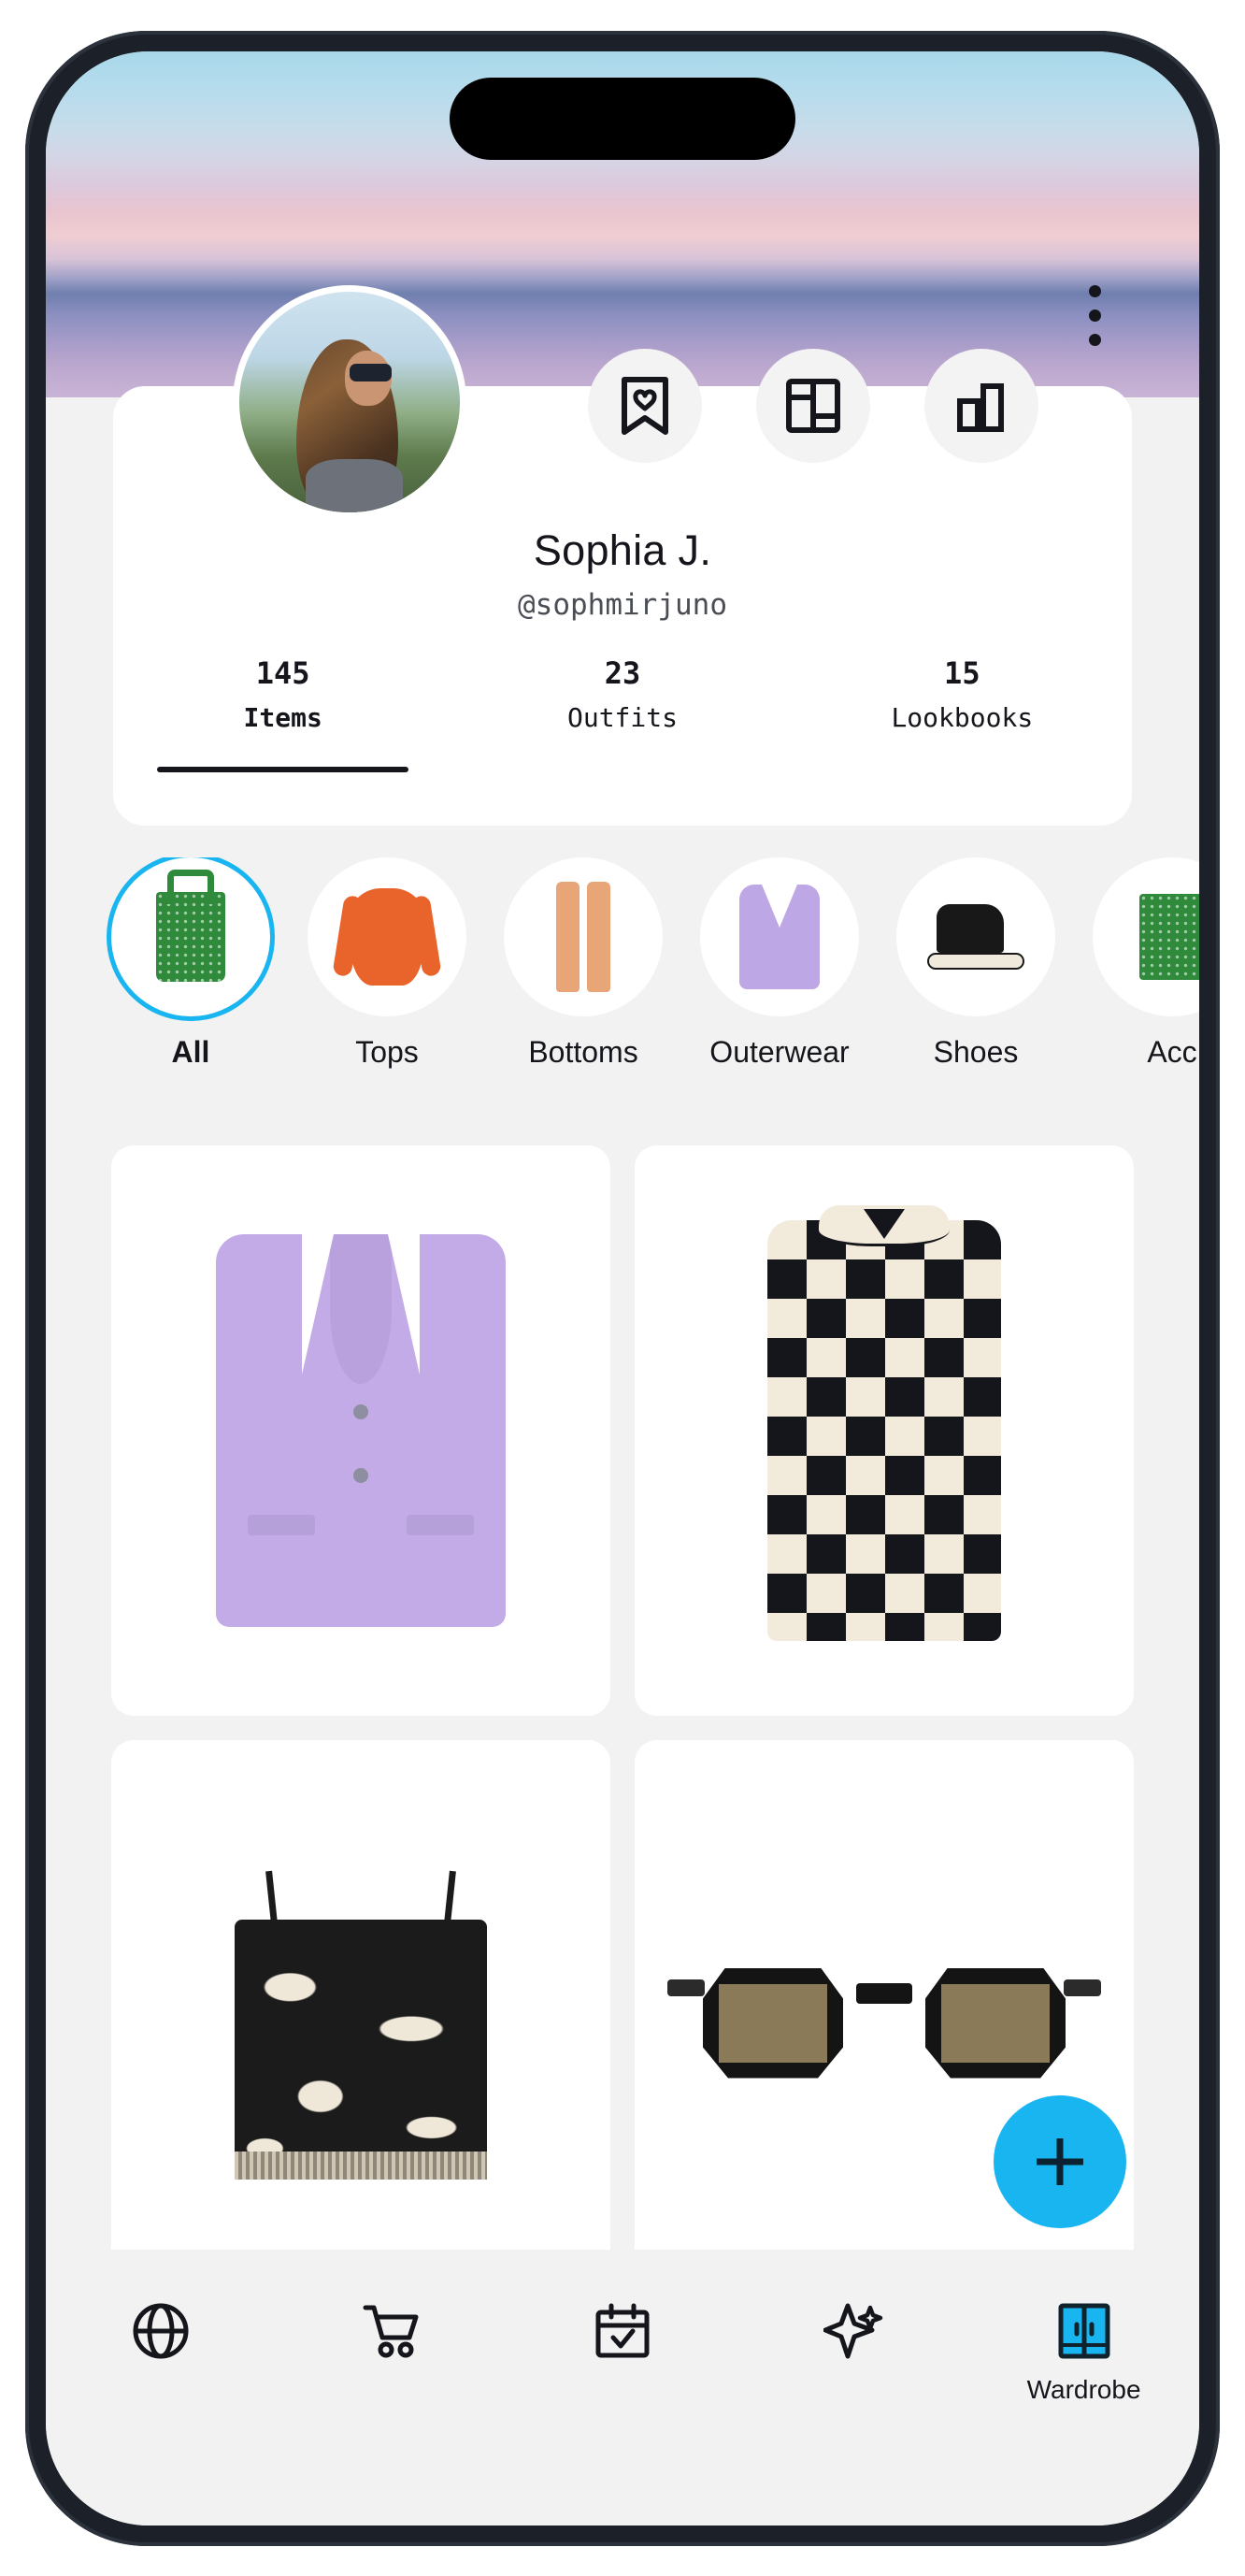  What do you see at coordinates (387, 937) in the screenshot?
I see `long-sleeve-top-icon` at bounding box center [387, 937].